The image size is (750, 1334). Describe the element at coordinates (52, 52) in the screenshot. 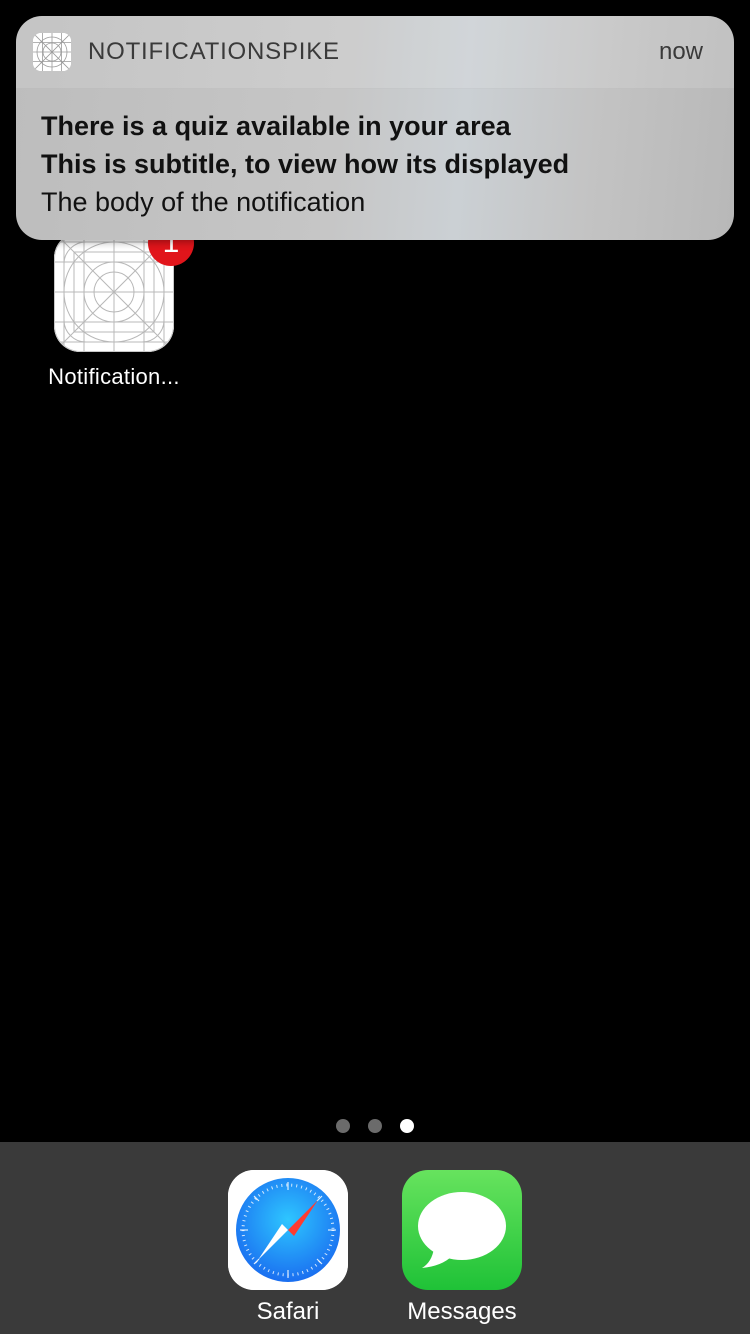

I see `app-grid-icon` at that location.